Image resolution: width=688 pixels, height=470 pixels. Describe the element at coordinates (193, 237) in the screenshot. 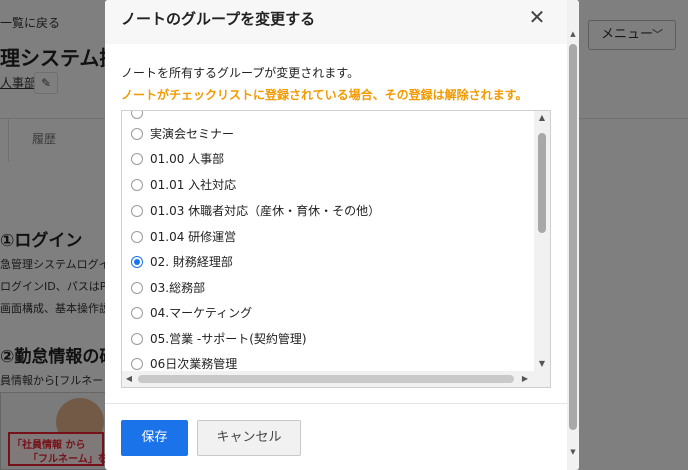

I see `list-item-label: 01.04 研修運営` at that location.